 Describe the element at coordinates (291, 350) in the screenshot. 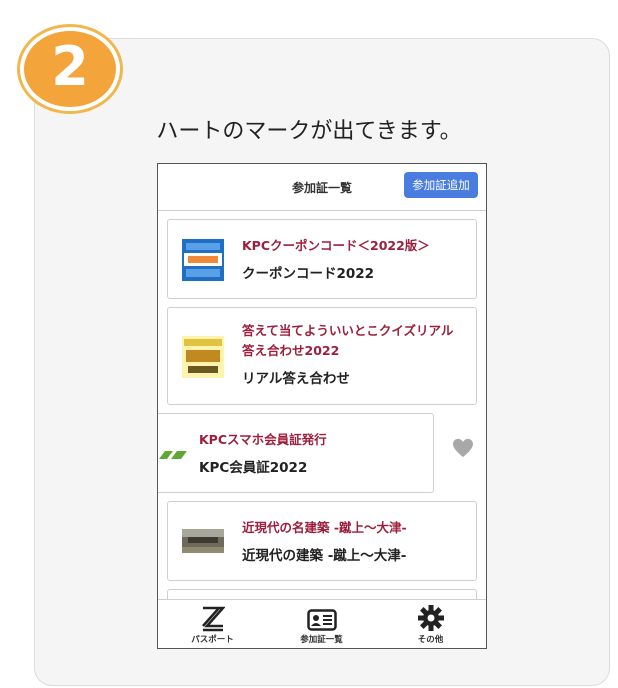

I see `item-title-line2: 答え合わせ2022` at that location.